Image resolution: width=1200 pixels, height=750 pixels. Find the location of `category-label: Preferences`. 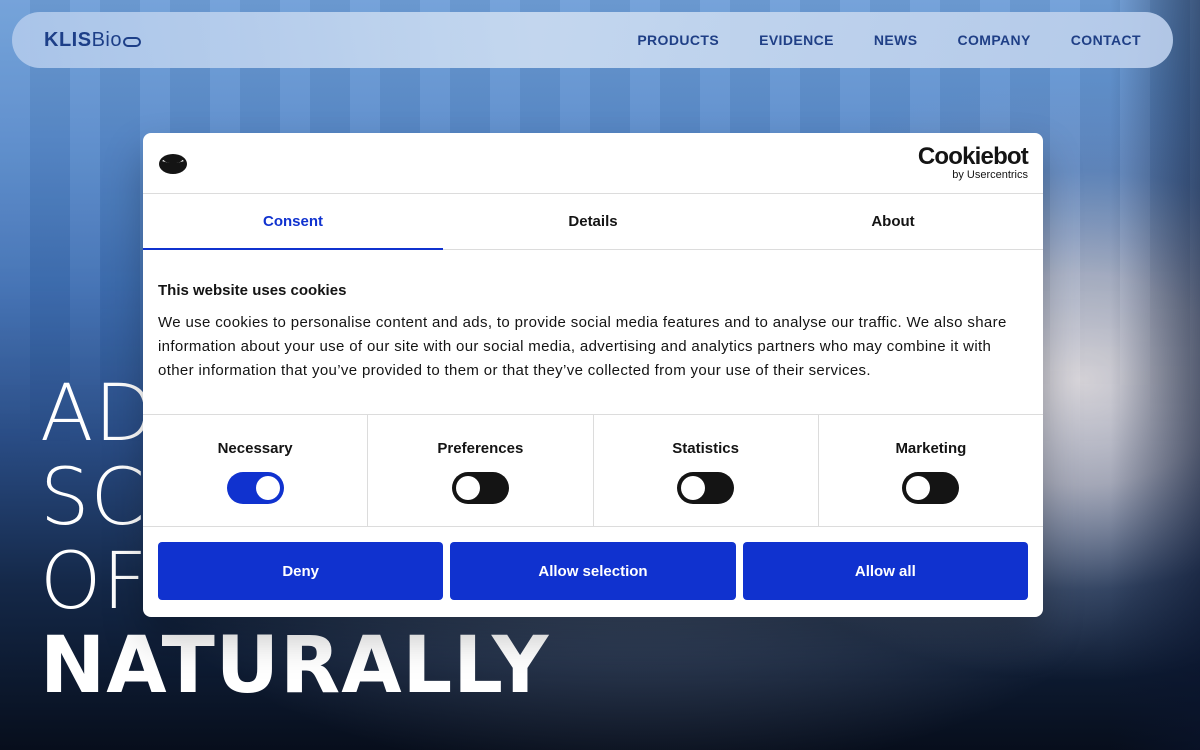

category-label: Preferences is located at coordinates (480, 448).